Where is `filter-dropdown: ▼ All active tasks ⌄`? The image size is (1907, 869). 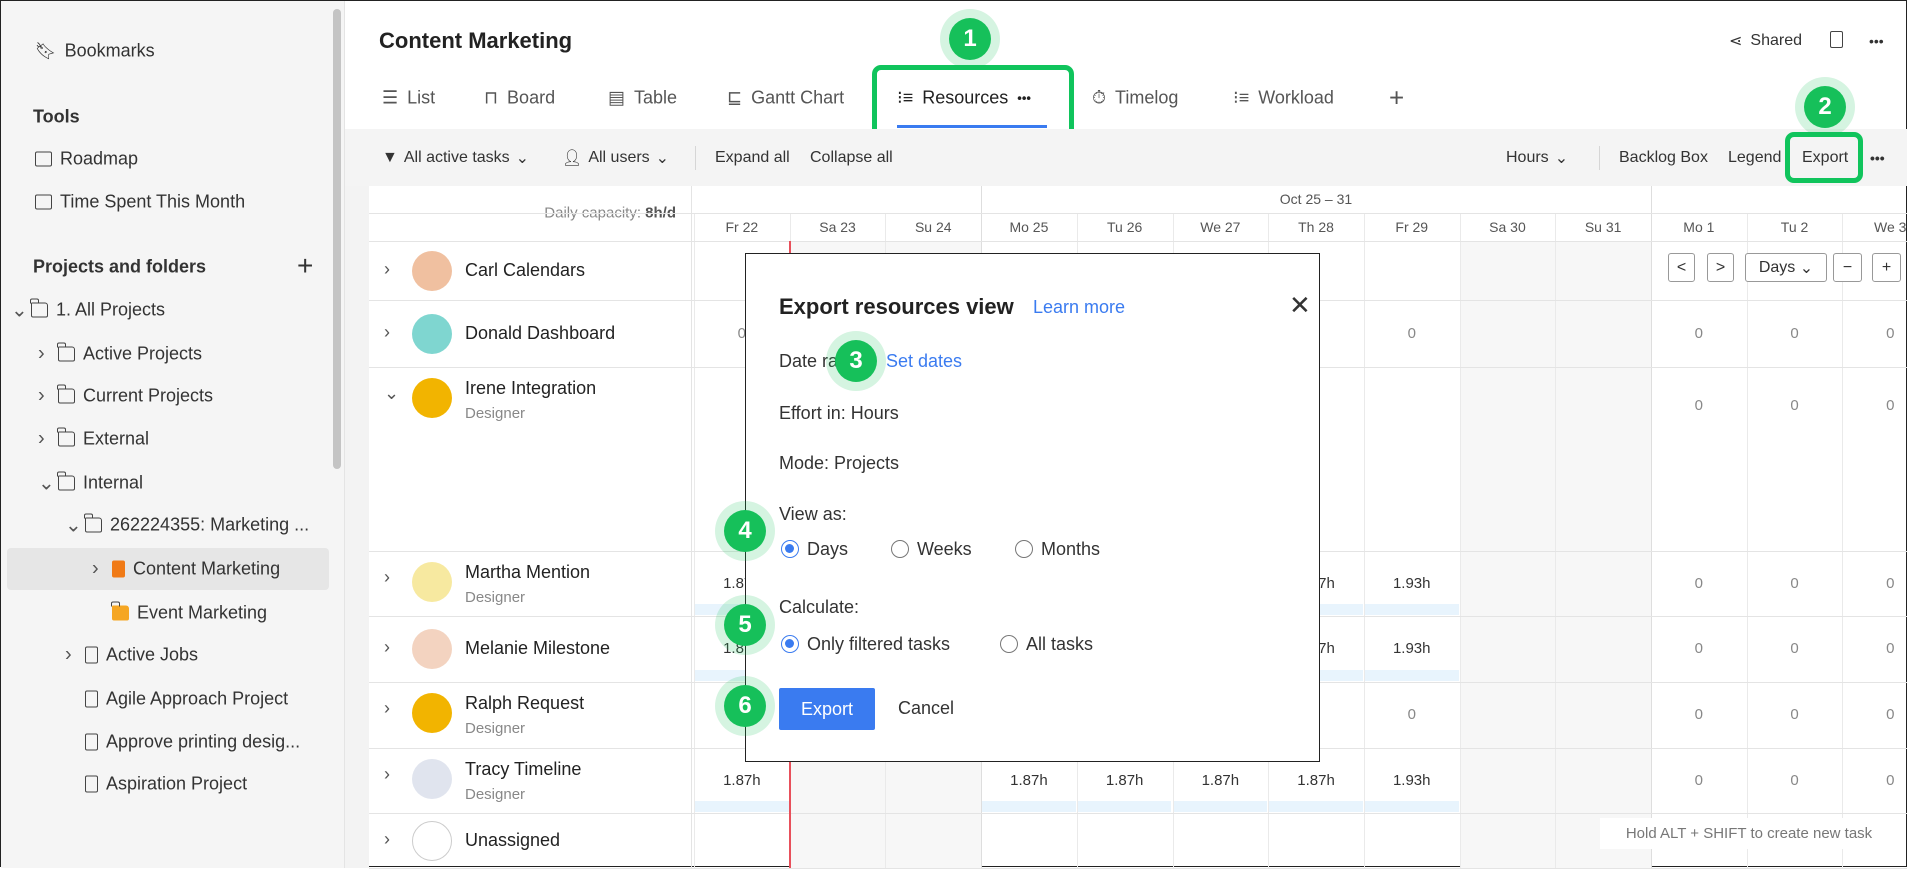 filter-dropdown: ▼ All active tasks ⌄ is located at coordinates (455, 158).